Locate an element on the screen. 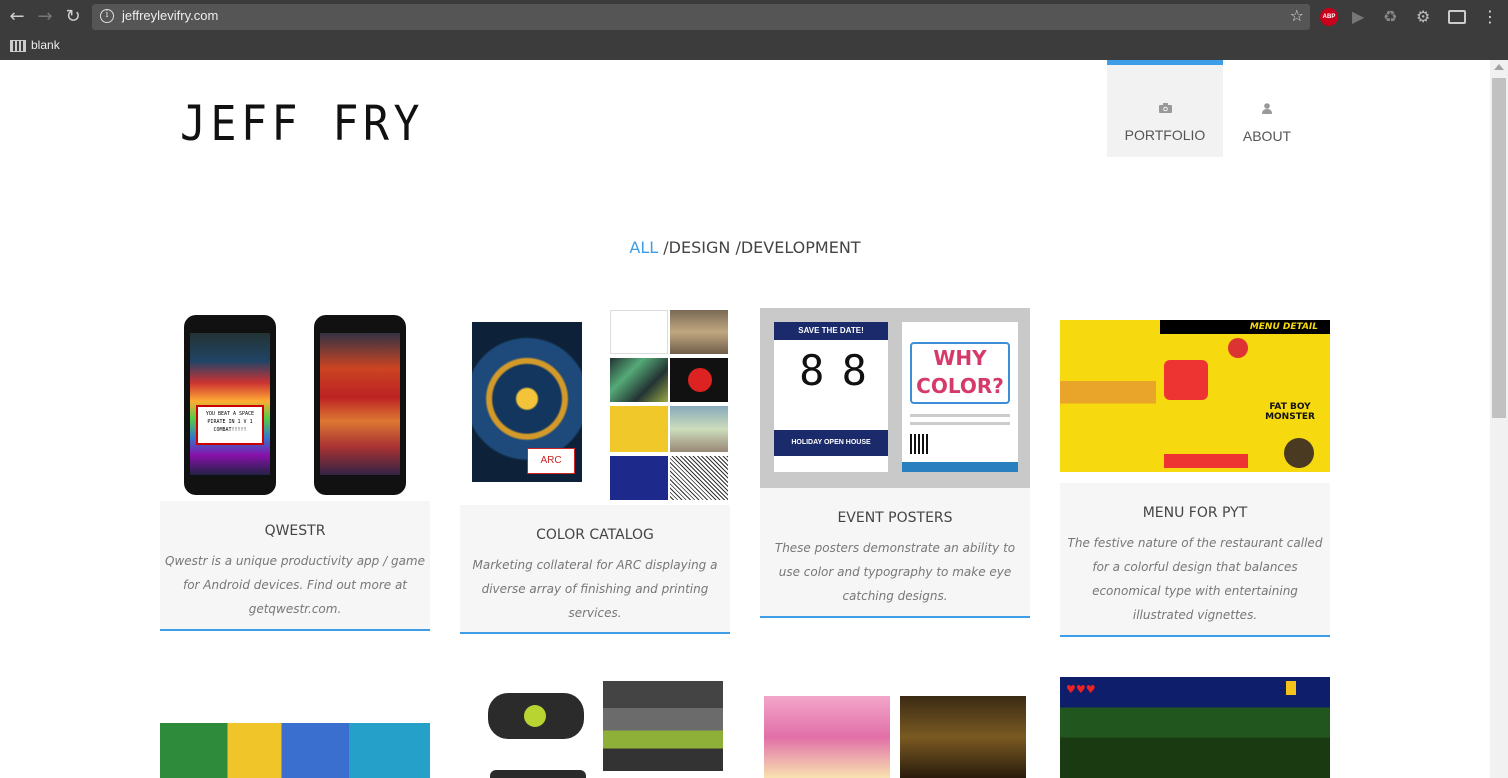  burger-monster is located at coordinates (1299, 453).